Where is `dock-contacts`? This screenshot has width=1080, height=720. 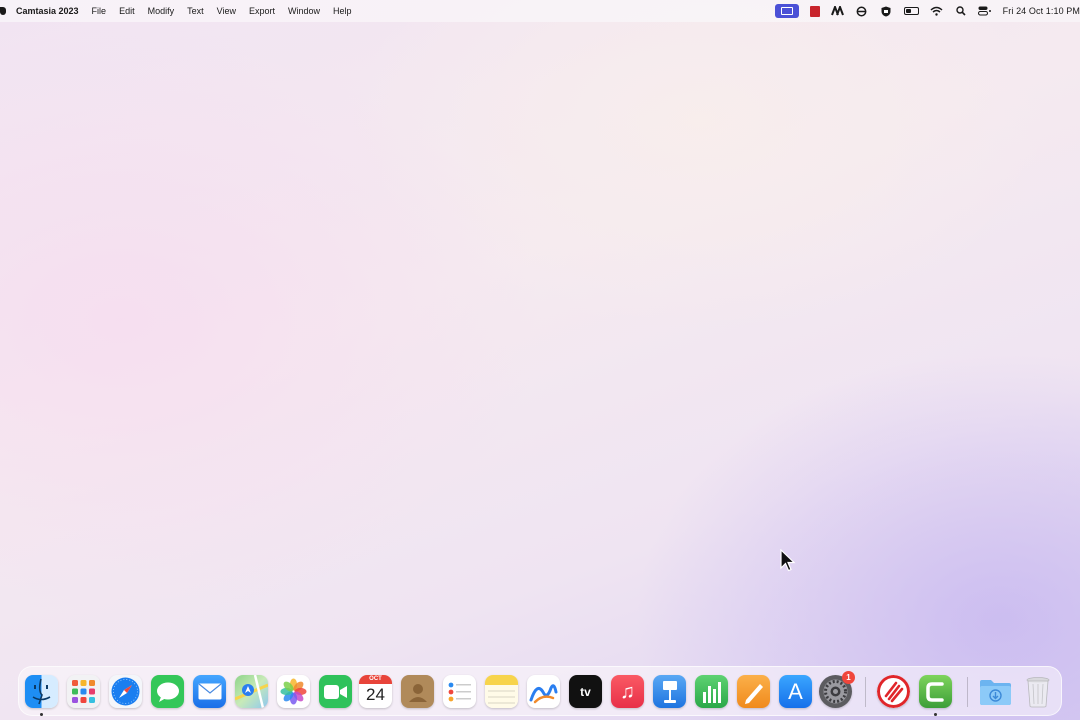 dock-contacts is located at coordinates (417, 691).